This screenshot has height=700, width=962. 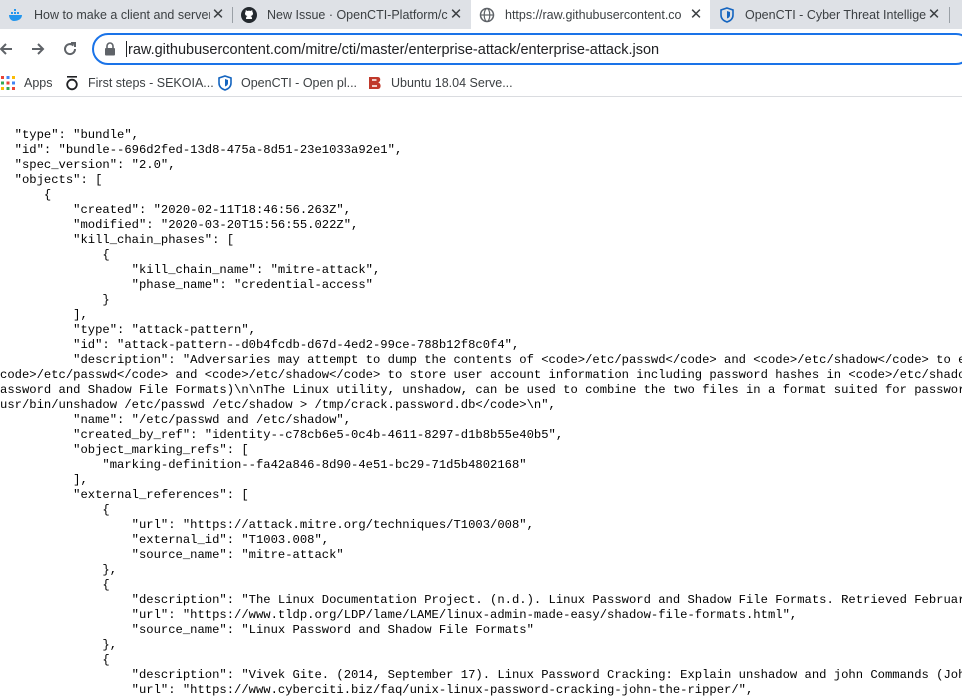 What do you see at coordinates (949, 15) in the screenshot?
I see `tab-separator` at bounding box center [949, 15].